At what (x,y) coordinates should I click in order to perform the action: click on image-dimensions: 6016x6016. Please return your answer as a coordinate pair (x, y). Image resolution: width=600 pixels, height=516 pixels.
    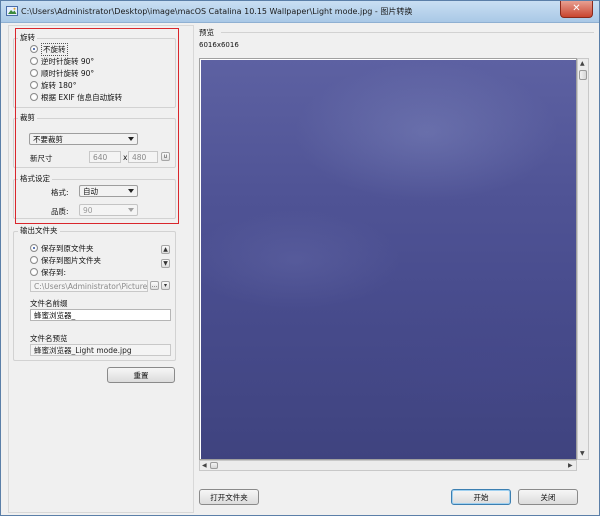
    Looking at the image, I should click on (219, 45).